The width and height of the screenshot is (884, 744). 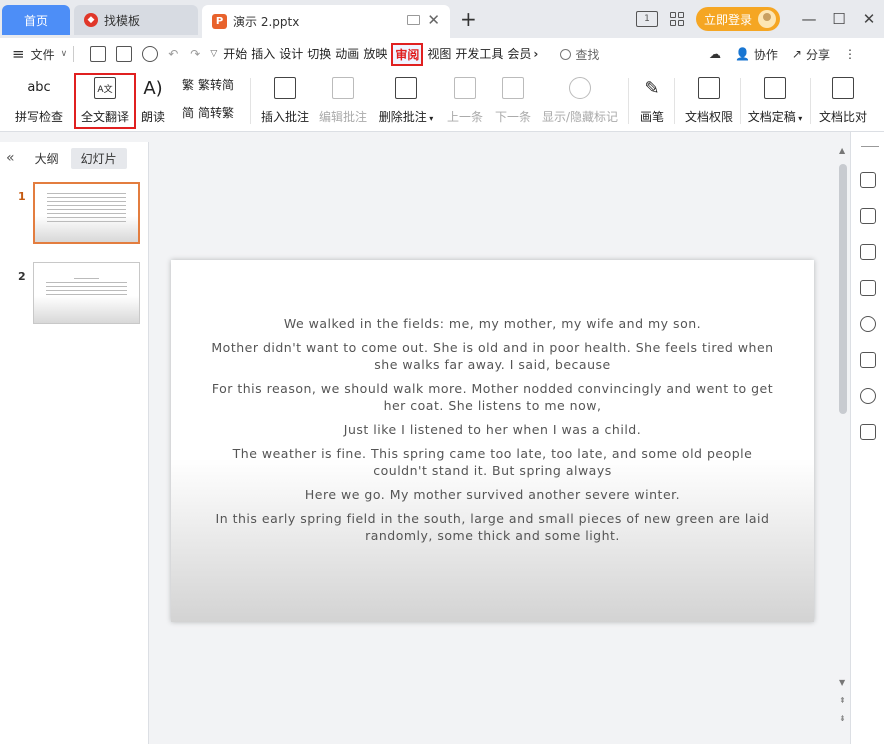 What do you see at coordinates (676, 19) in the screenshot?
I see `apps-grid-icon` at bounding box center [676, 19].